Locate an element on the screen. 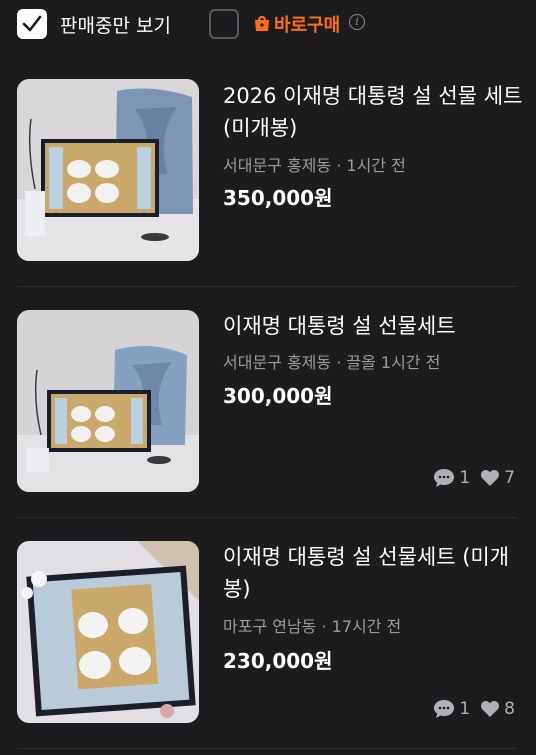 The height and width of the screenshot is (755, 536). on-sale-only-checkbox is located at coordinates (32, 24).